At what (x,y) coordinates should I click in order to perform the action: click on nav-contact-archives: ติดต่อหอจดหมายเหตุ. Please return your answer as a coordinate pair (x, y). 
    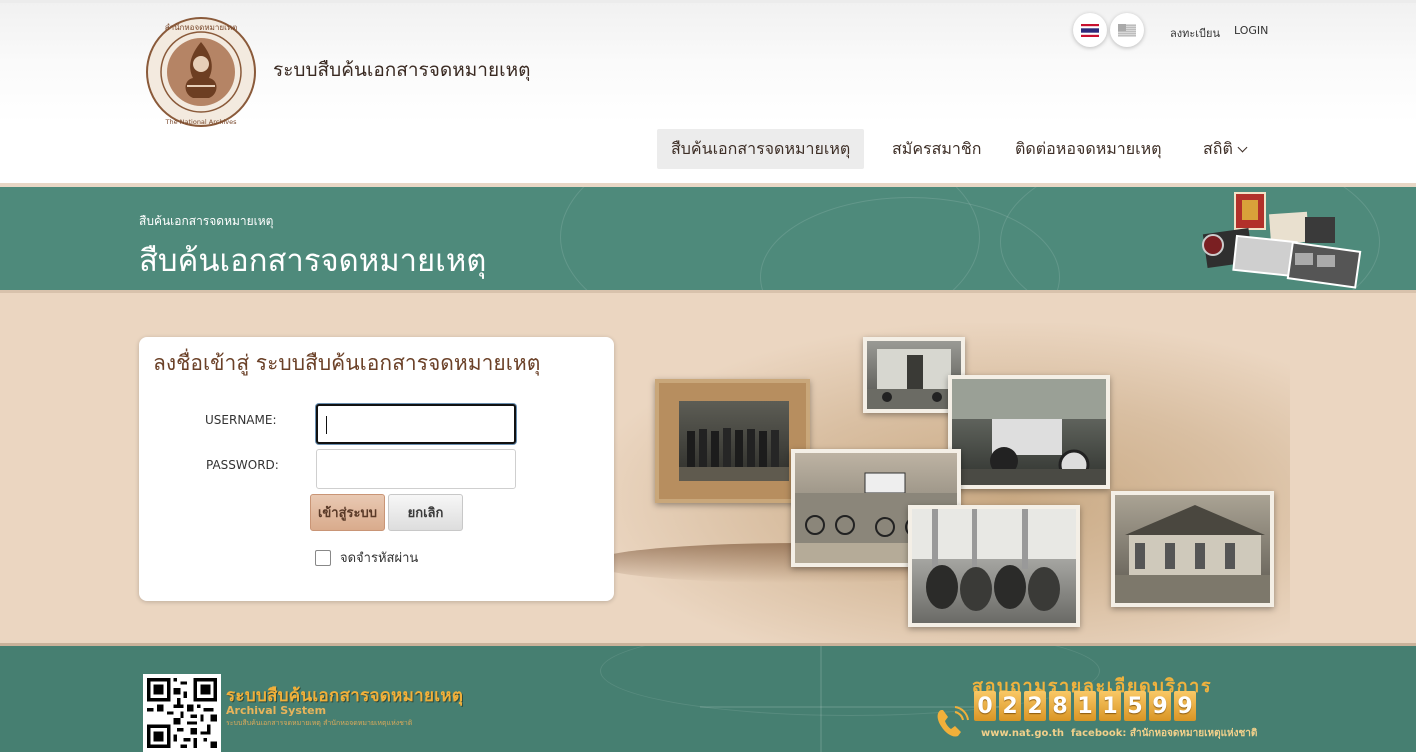
    Looking at the image, I should click on (1088, 149).